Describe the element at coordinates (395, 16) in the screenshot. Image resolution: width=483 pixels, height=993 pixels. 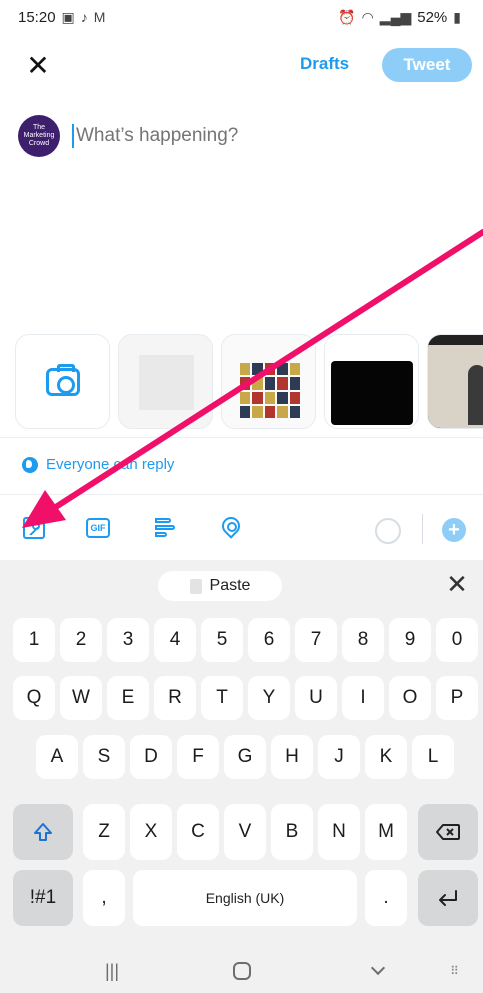
I see `signal-icon: ▂▄▆` at that location.